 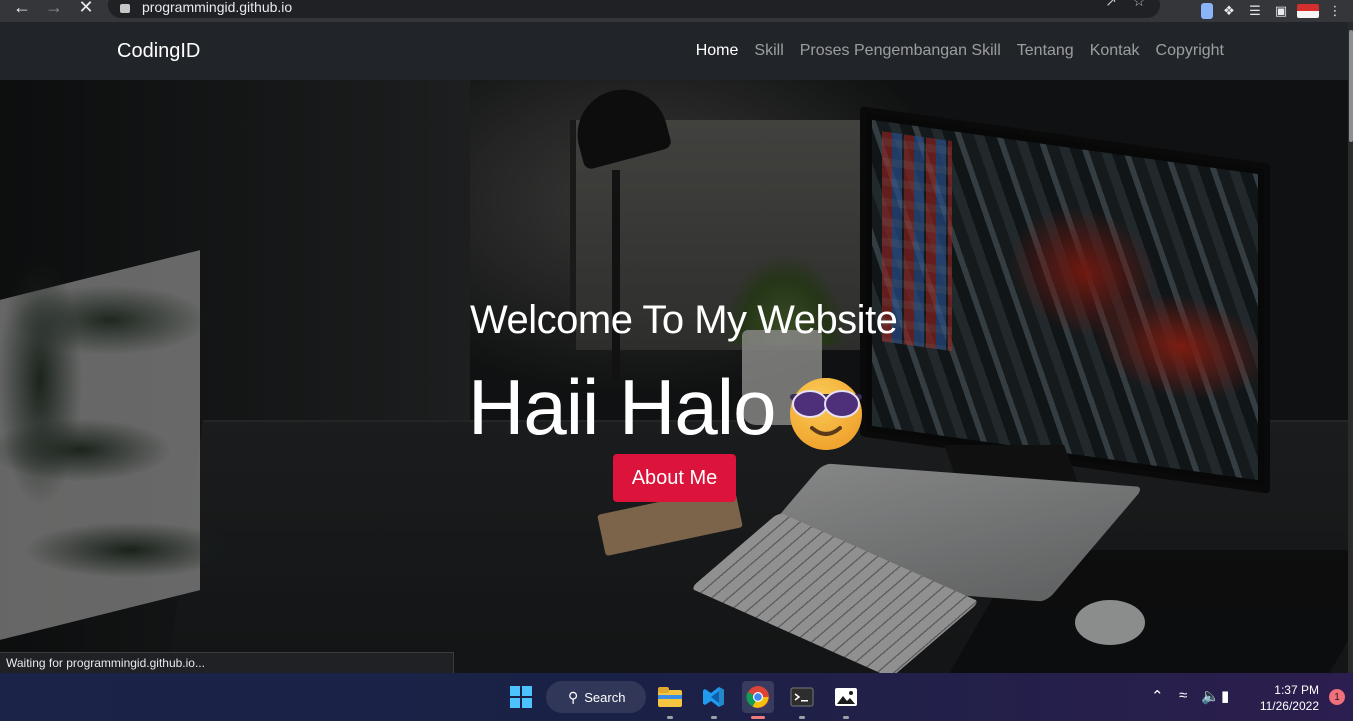 I want to click on search-icon: ⚲, so click(x=573, y=696).